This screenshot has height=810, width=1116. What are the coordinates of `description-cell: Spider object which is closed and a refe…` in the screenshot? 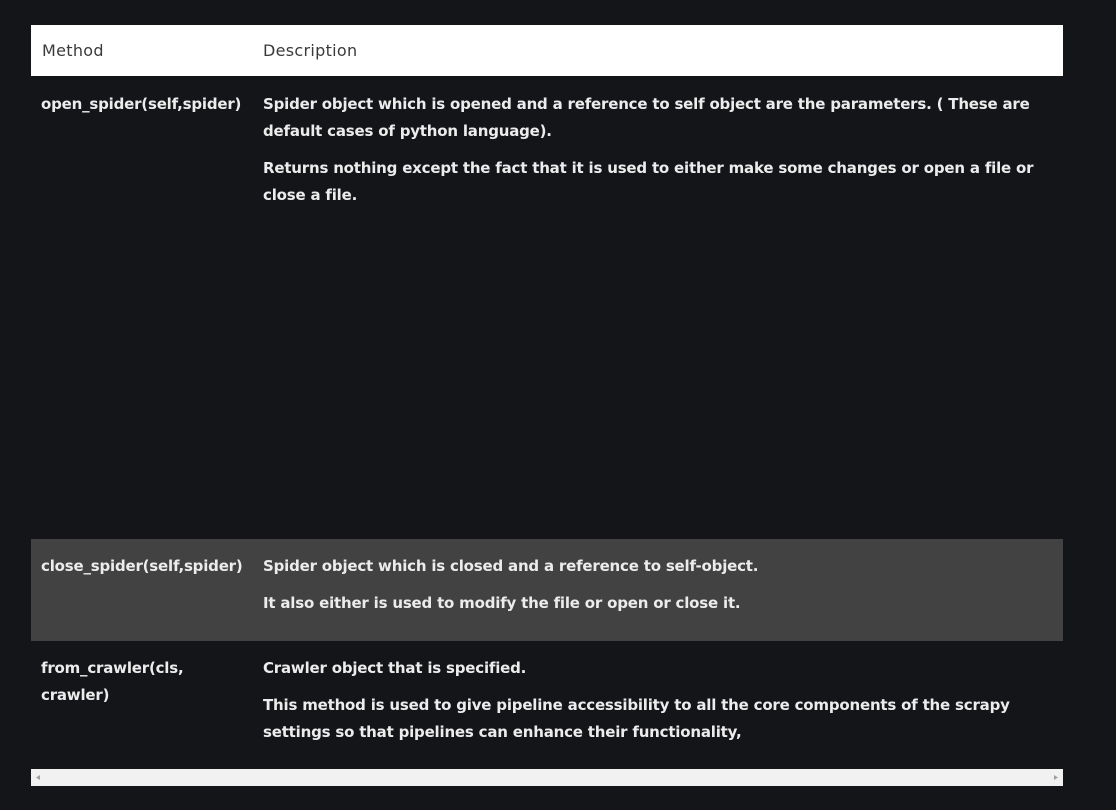 It's located at (663, 585).